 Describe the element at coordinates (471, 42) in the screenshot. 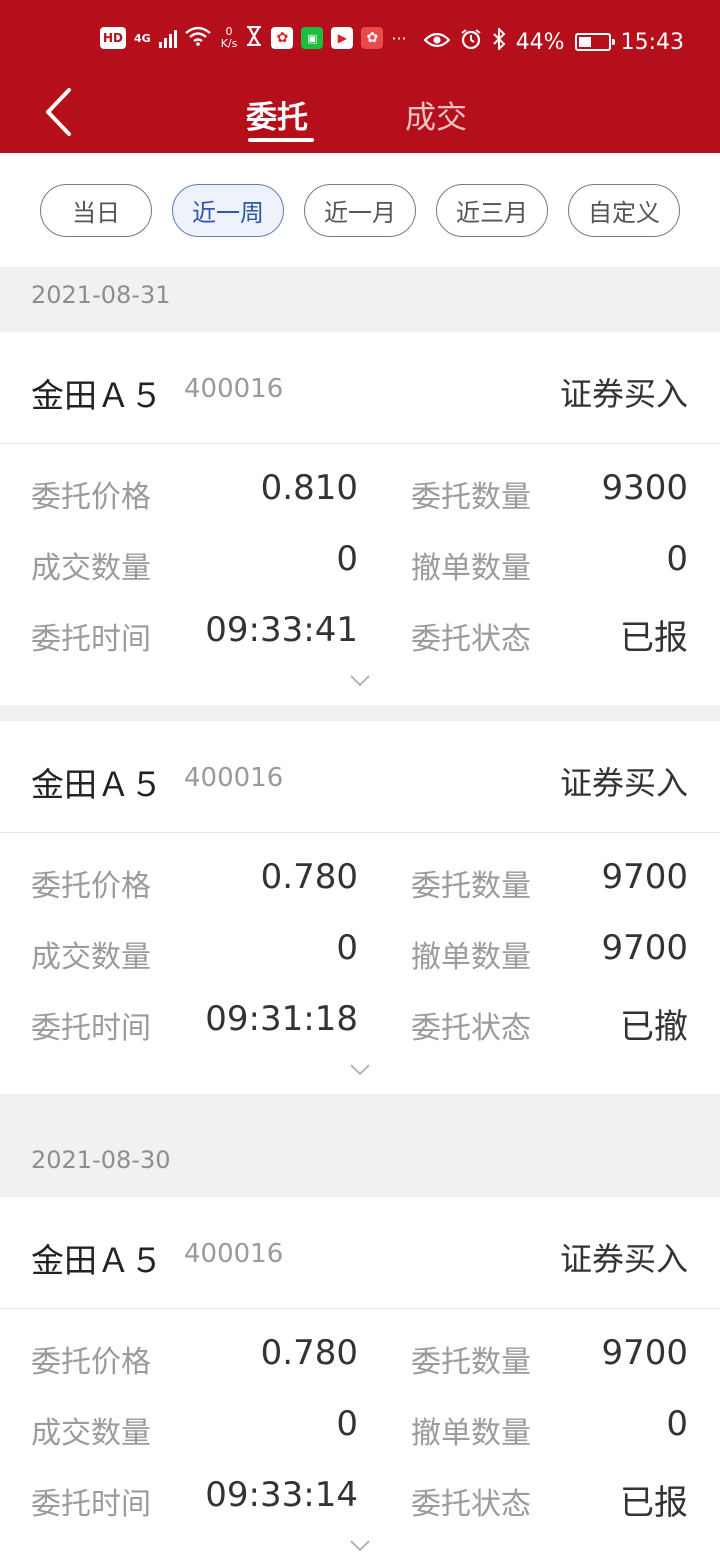

I see `alarm-icon` at that location.